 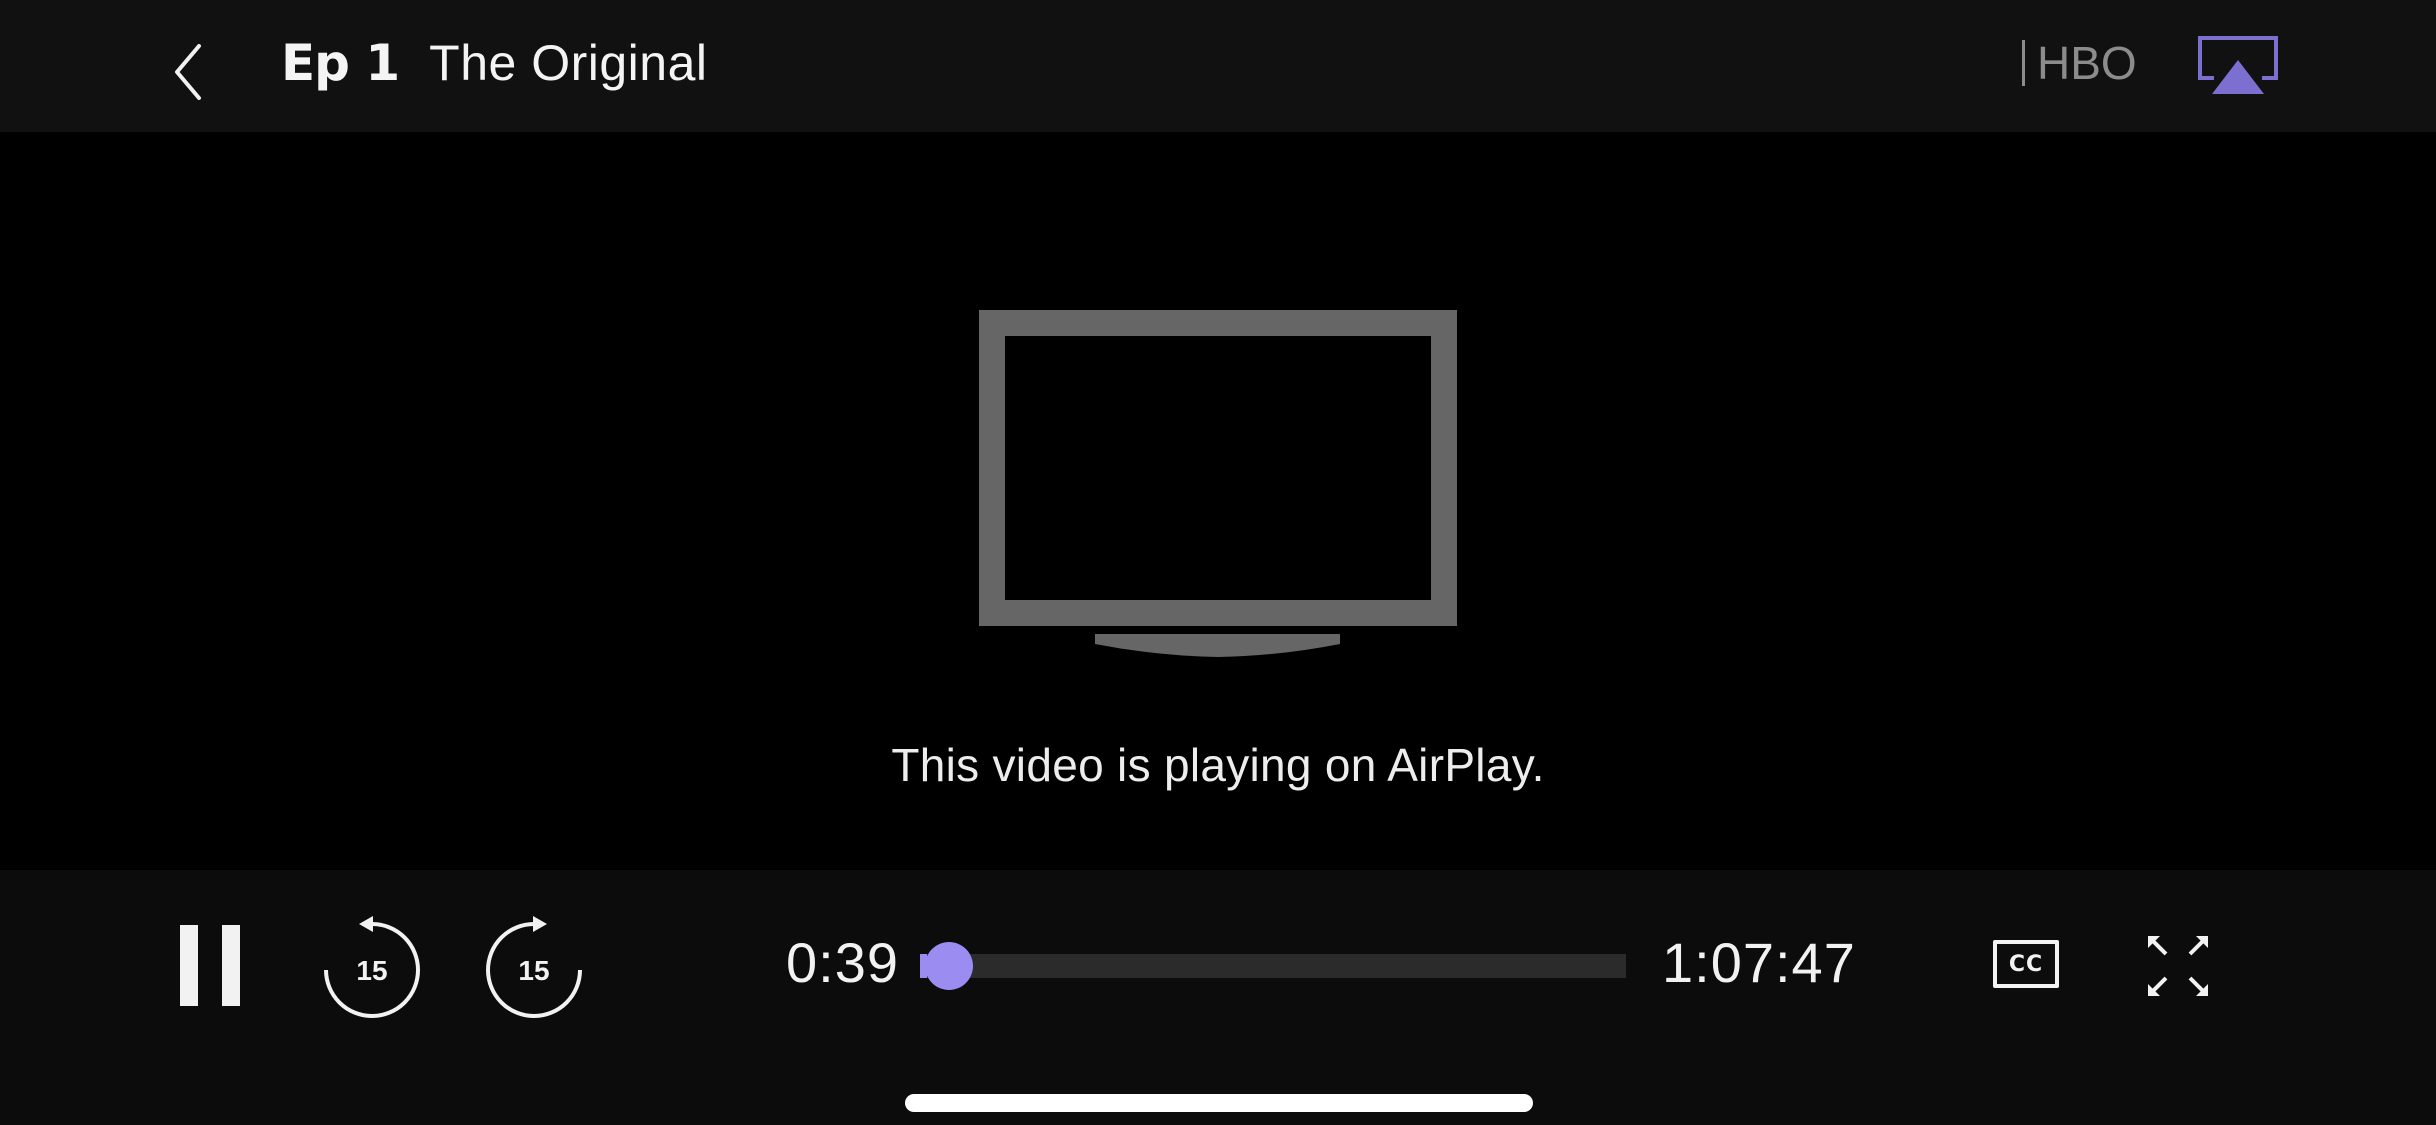 What do you see at coordinates (210, 965) in the screenshot?
I see `pause-button` at bounding box center [210, 965].